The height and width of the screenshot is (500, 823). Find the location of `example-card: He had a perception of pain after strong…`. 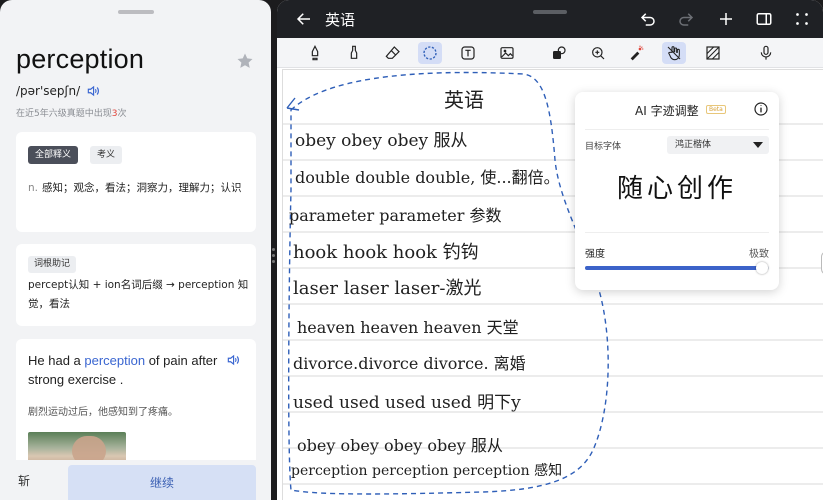

example-card: He had a perception of pain after strong… is located at coordinates (136, 404).